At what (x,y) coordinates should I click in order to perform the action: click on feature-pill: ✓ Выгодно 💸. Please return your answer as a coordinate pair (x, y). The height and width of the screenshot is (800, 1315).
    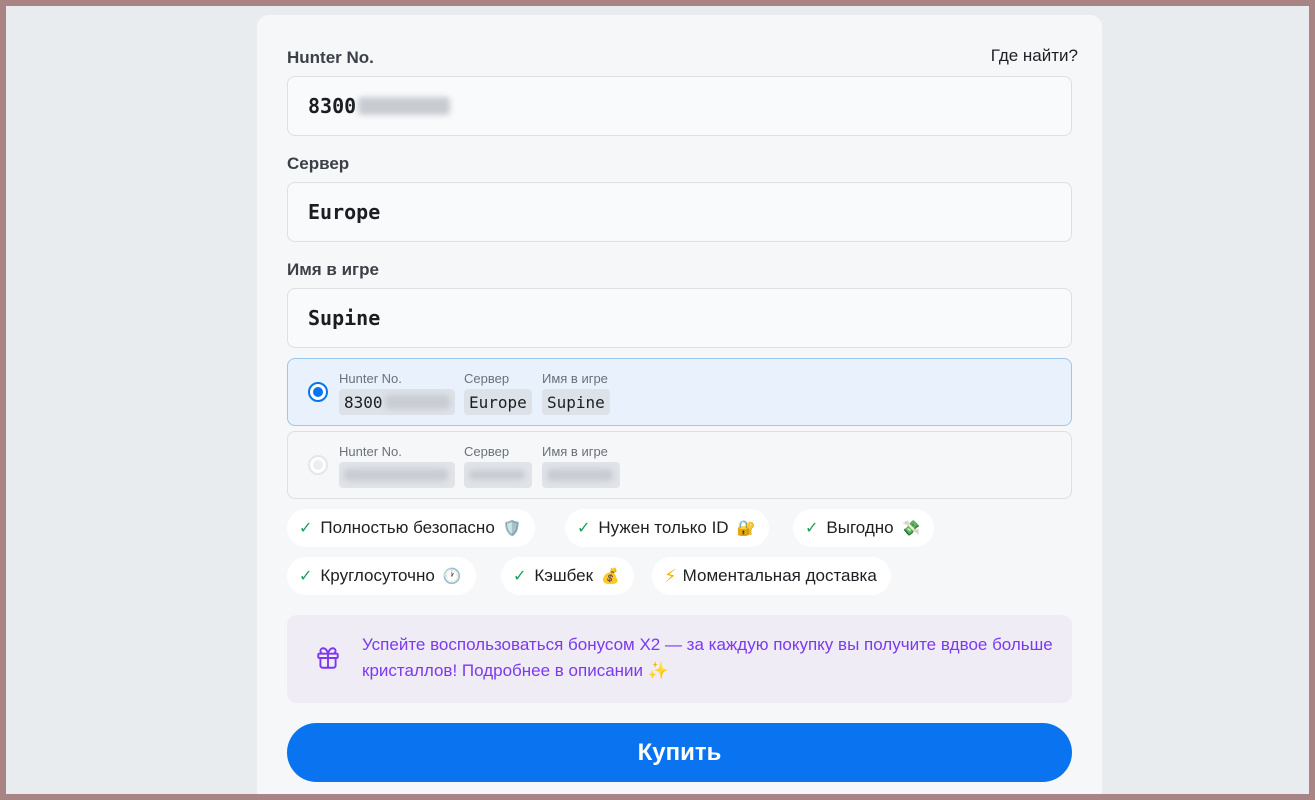
    Looking at the image, I should click on (864, 528).